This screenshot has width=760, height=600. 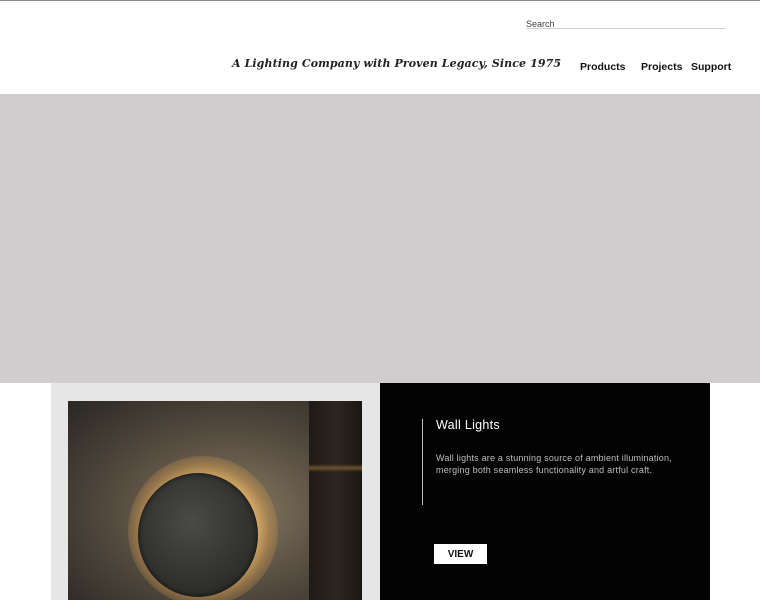 I want to click on nav-item-projects: Projects, so click(x=661, y=67).